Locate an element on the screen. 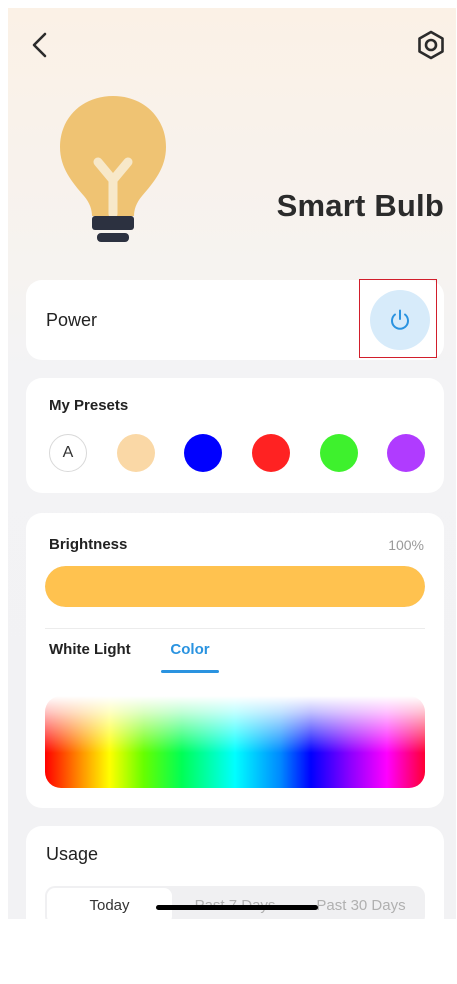 The width and height of the screenshot is (457, 984). usage-period-7-days: Past 7 Days is located at coordinates (235, 902).